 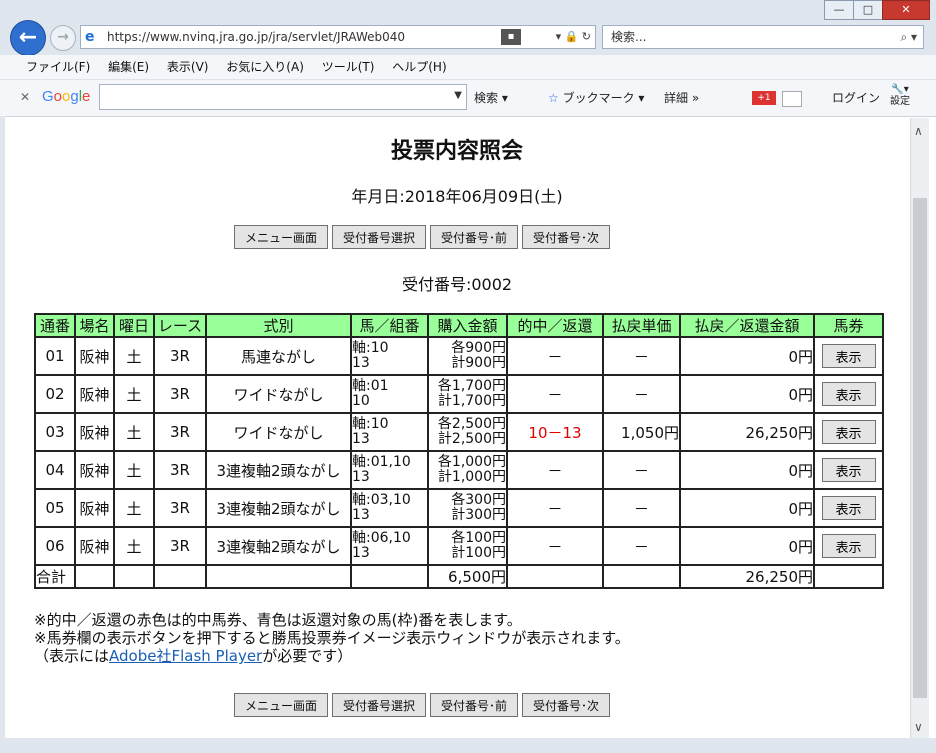 What do you see at coordinates (920, 448) in the screenshot?
I see `scroll-thumb` at bounding box center [920, 448].